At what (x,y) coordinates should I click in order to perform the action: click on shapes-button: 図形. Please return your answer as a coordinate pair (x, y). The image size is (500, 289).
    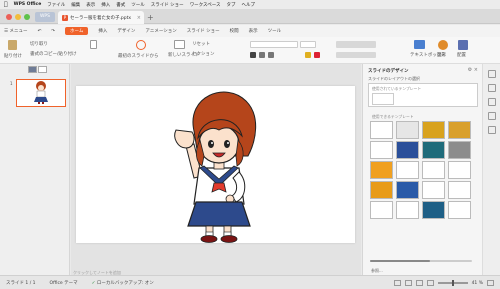
    Looking at the image, I should click on (441, 55).